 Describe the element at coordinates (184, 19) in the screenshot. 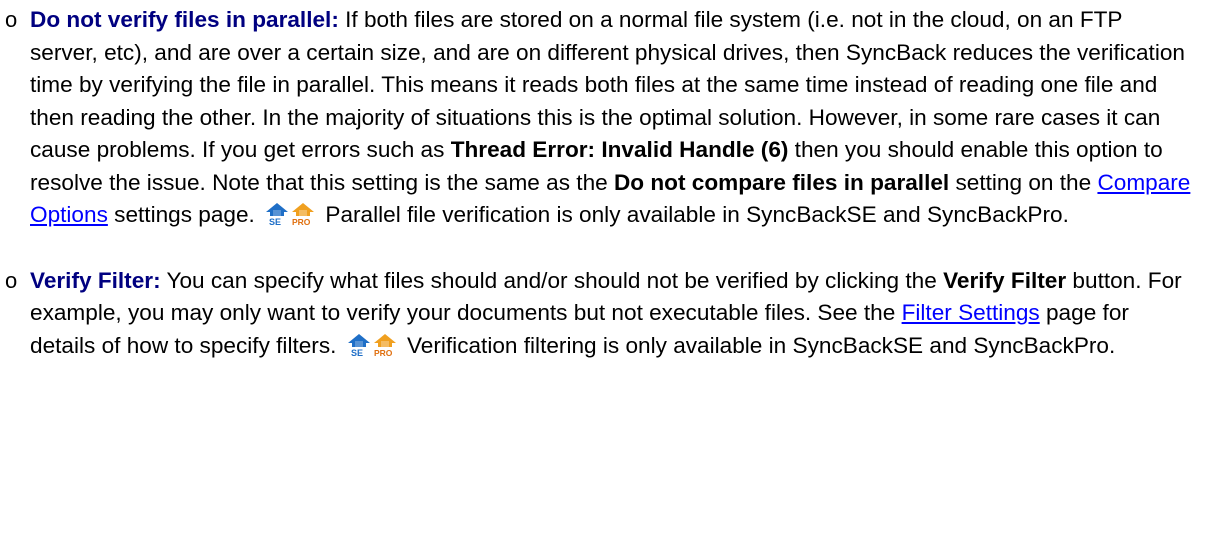

I see `option-term: Do not verify files in parallel:` at that location.